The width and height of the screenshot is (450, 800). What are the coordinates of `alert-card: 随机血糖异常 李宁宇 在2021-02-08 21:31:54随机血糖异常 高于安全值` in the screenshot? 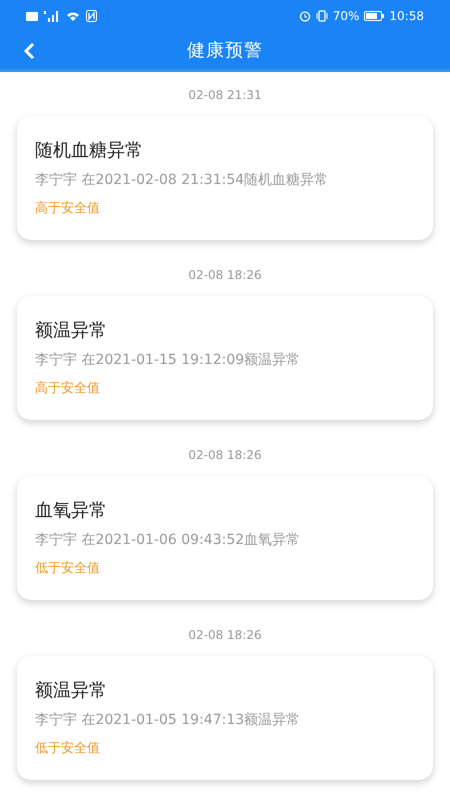 It's located at (225, 178).